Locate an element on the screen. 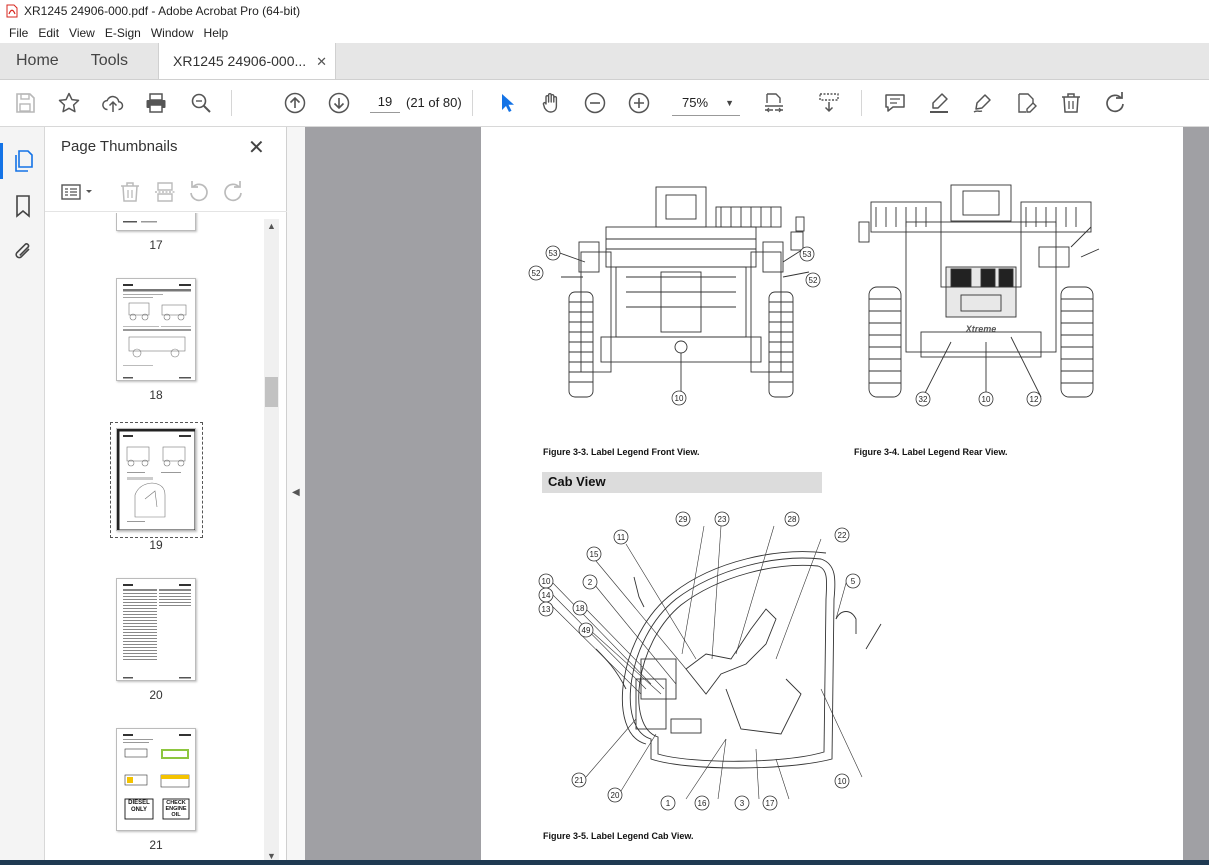 Image resolution: width=1209 pixels, height=865 pixels. sign-icon is located at coordinates (983, 103).